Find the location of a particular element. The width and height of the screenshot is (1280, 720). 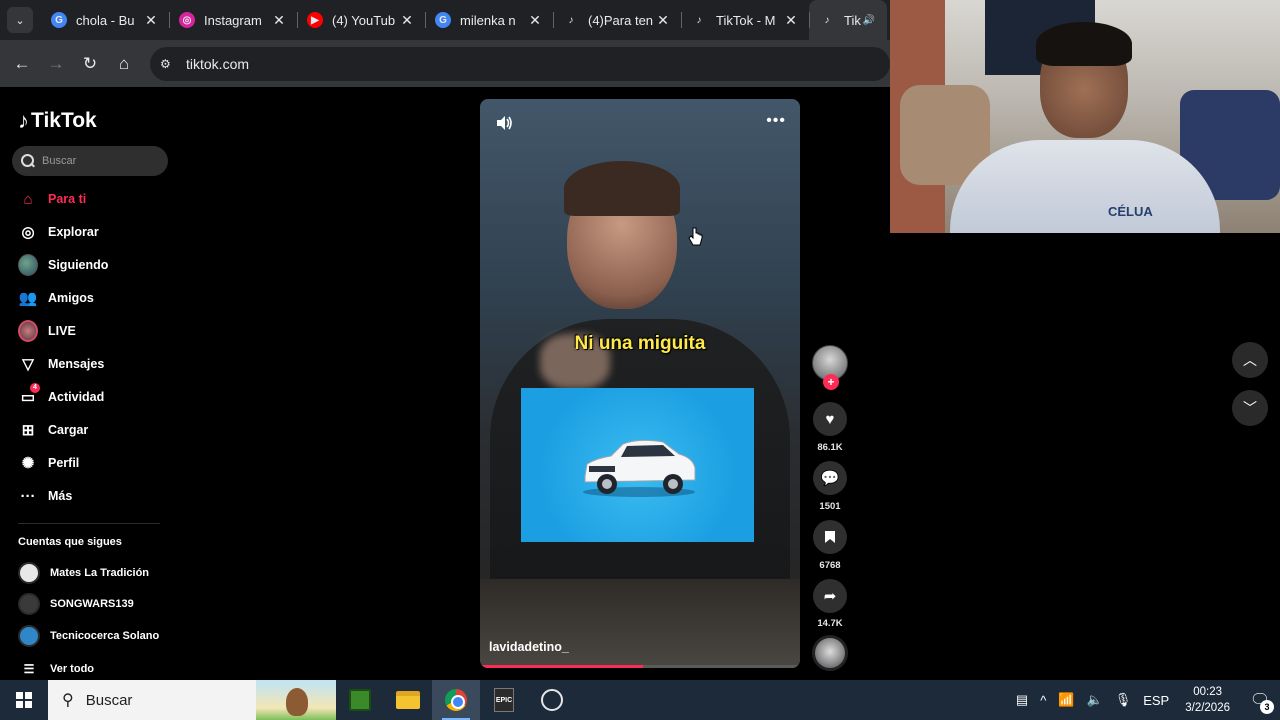

following-account: Mates La Tradición is located at coordinates (83, 573).